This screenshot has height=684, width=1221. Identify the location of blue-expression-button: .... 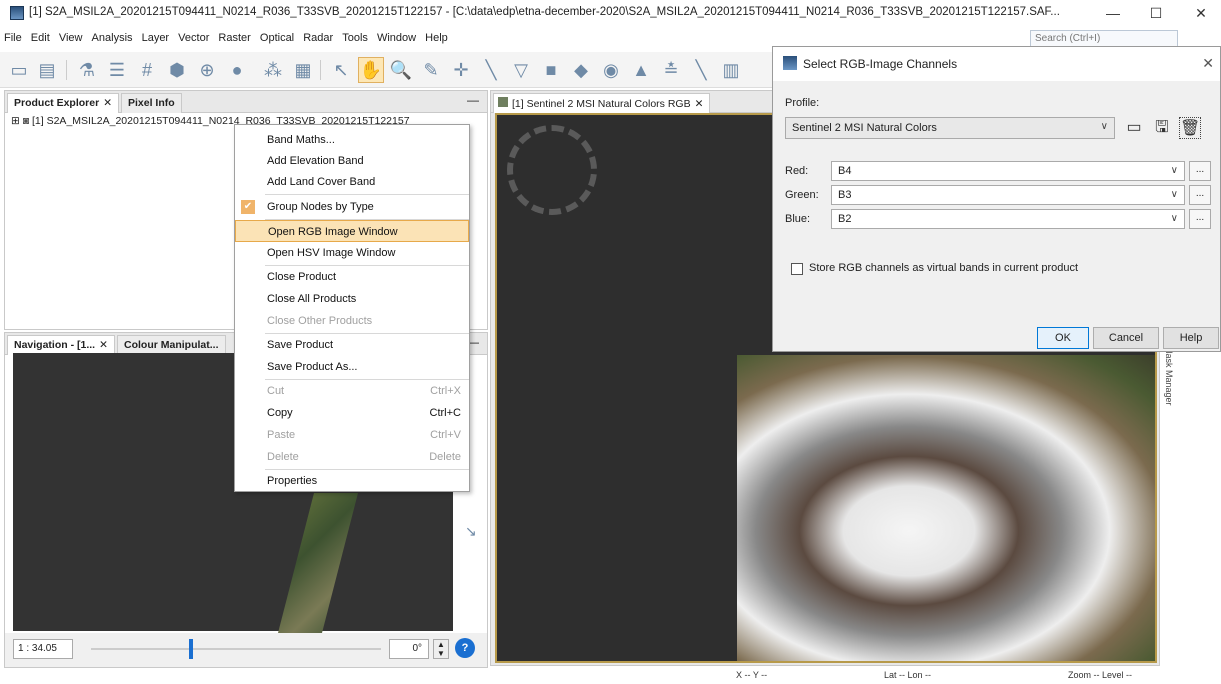
(1200, 219).